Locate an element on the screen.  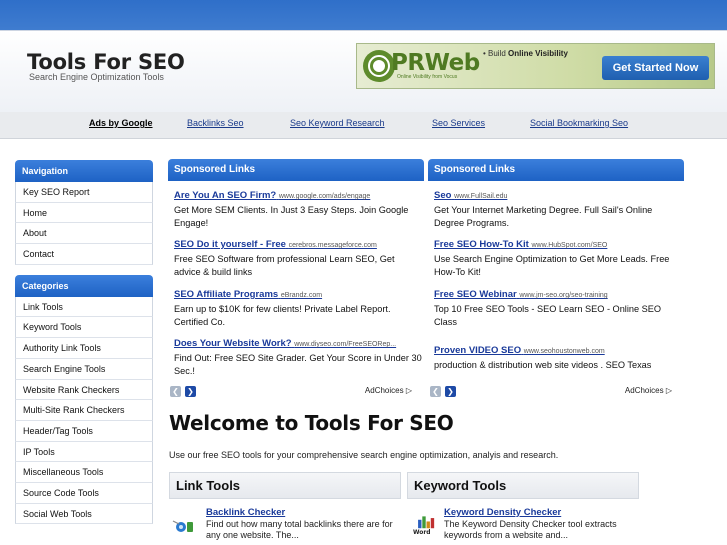
ad-title-link: SEO Do it yourself - Free is located at coordinates (230, 244).